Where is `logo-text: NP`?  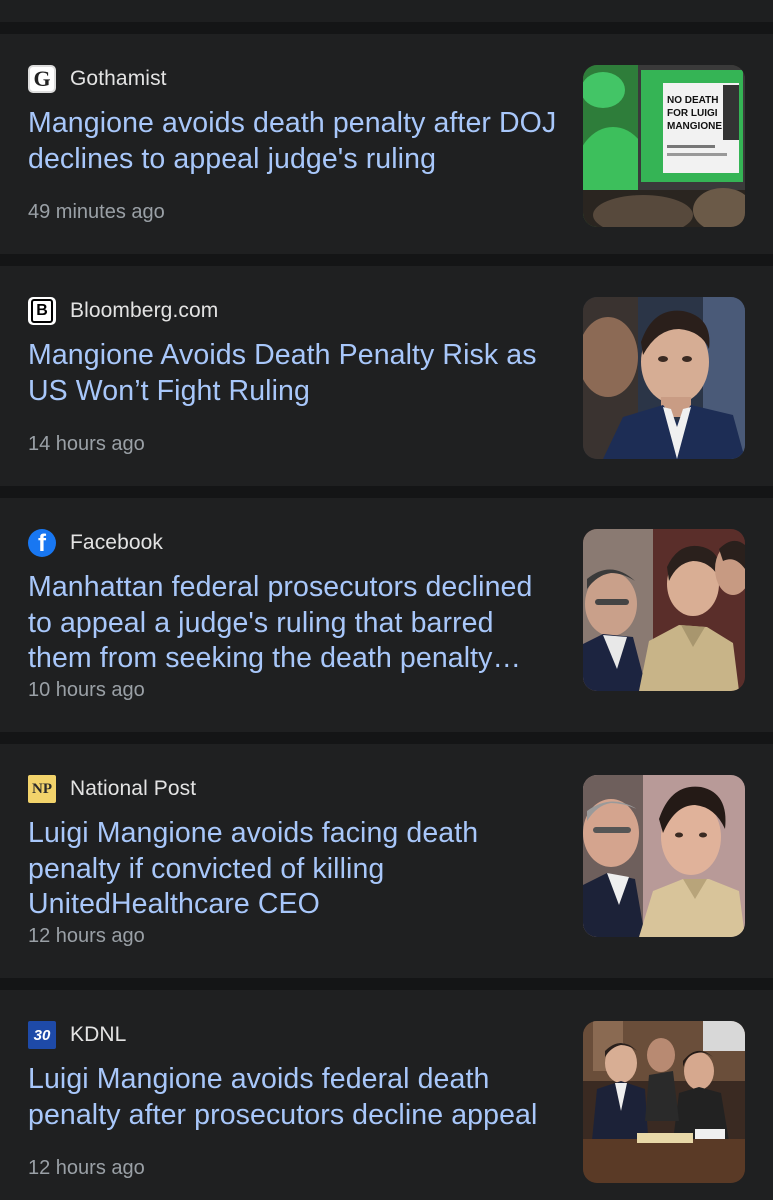
logo-text: NP is located at coordinates (42, 788).